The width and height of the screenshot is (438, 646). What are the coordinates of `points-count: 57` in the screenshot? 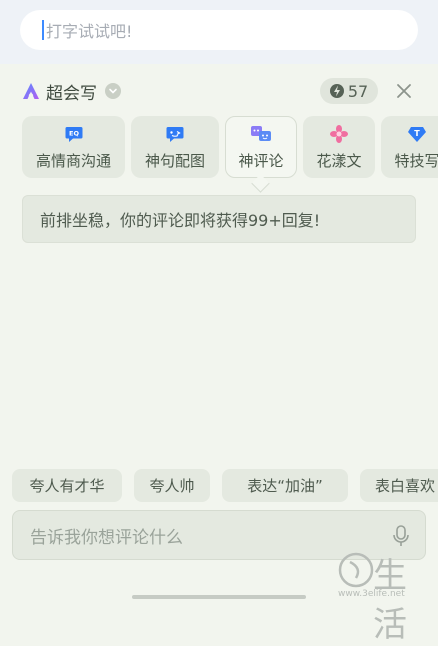 It's located at (358, 91).